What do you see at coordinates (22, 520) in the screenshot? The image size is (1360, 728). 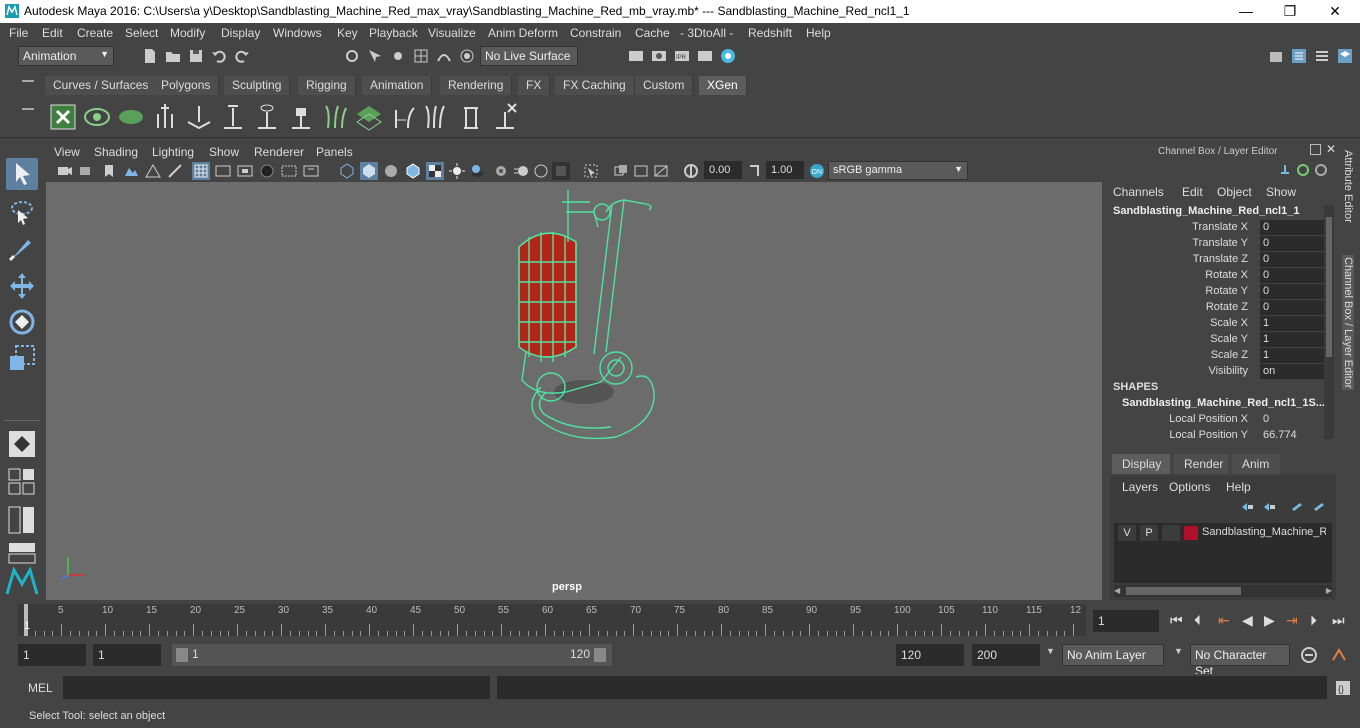 I see `layout-side-by-side-icon` at bounding box center [22, 520].